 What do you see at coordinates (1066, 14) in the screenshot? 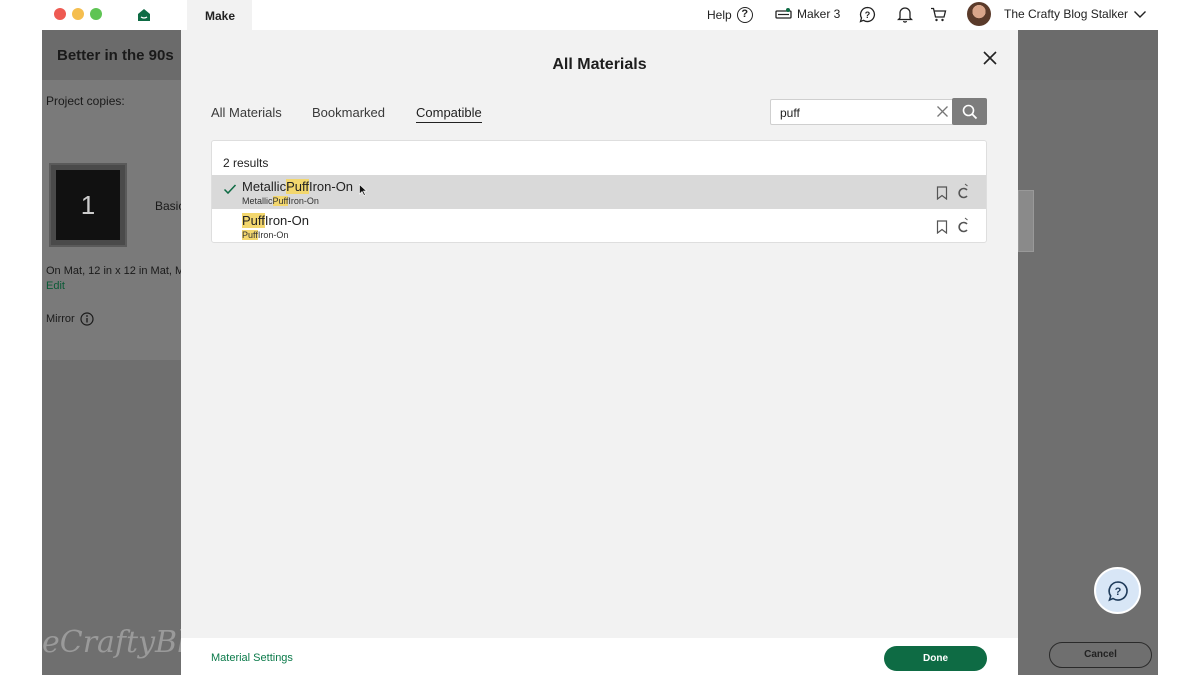
I see `user-name: The Crafty Blog Stalker` at bounding box center [1066, 14].